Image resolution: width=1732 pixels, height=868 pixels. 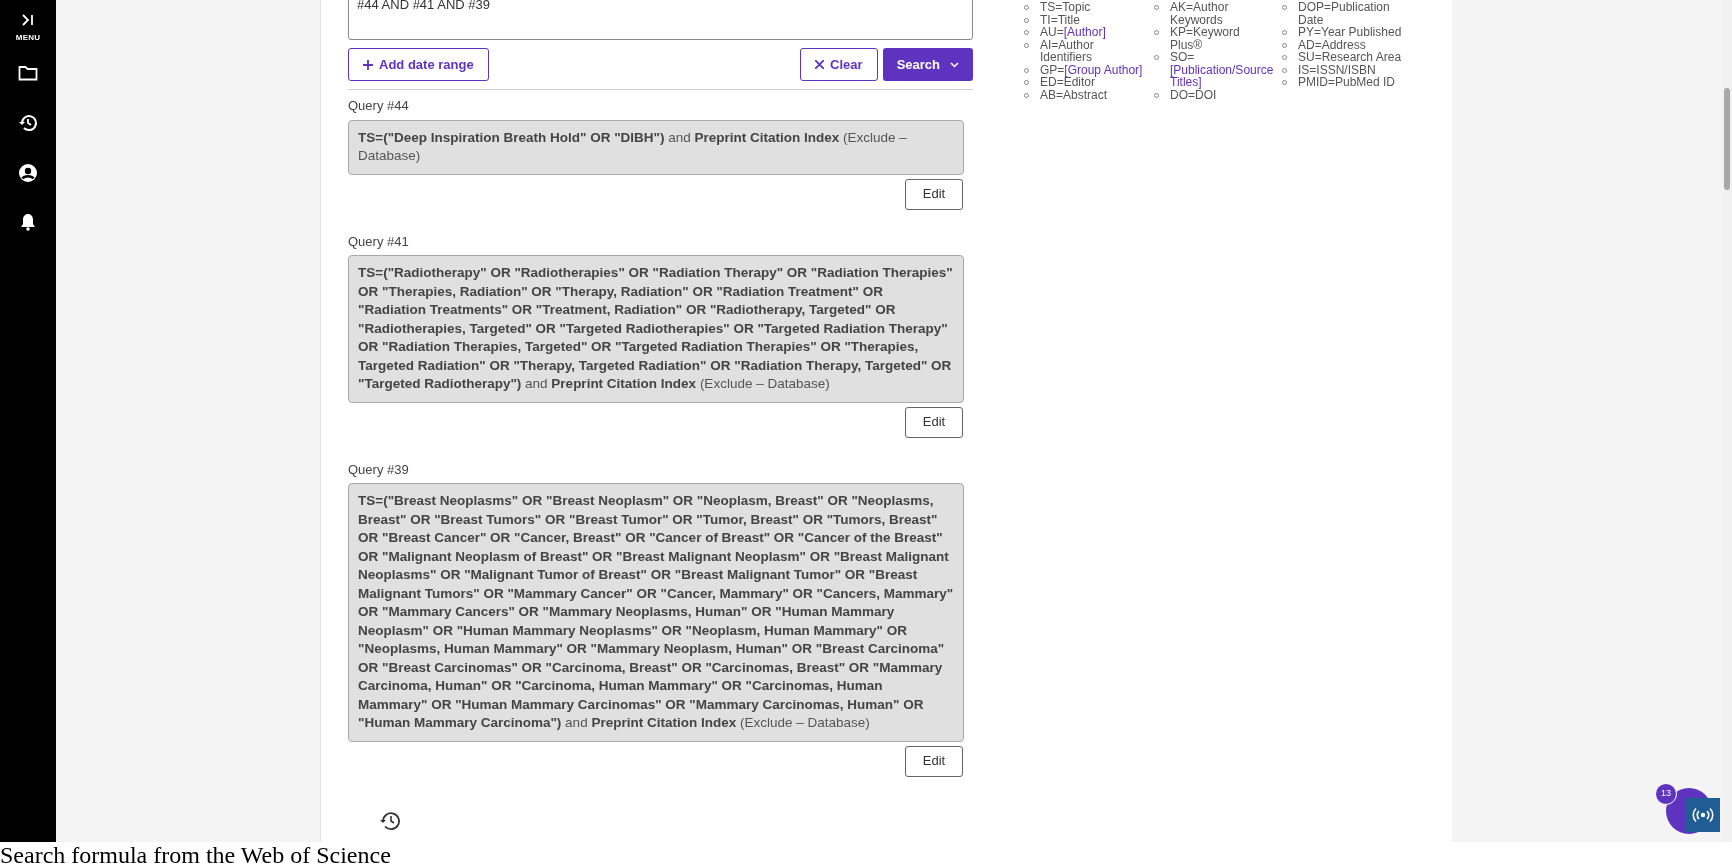 What do you see at coordinates (839, 64) in the screenshot?
I see `clear-button: Clear` at bounding box center [839, 64].